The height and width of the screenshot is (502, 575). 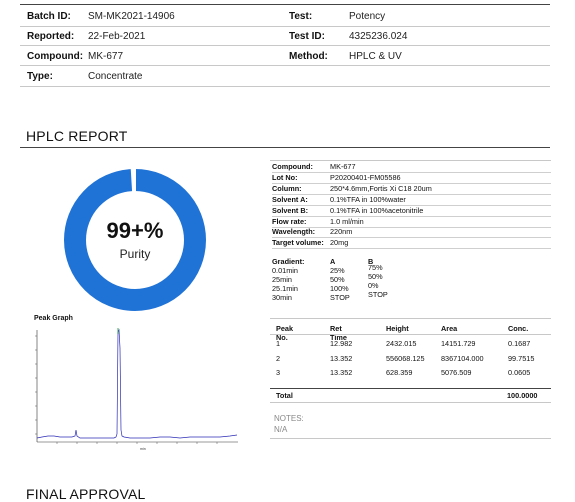 What do you see at coordinates (375, 267) in the screenshot?
I see `gradient-b-value: 75%` at bounding box center [375, 267].